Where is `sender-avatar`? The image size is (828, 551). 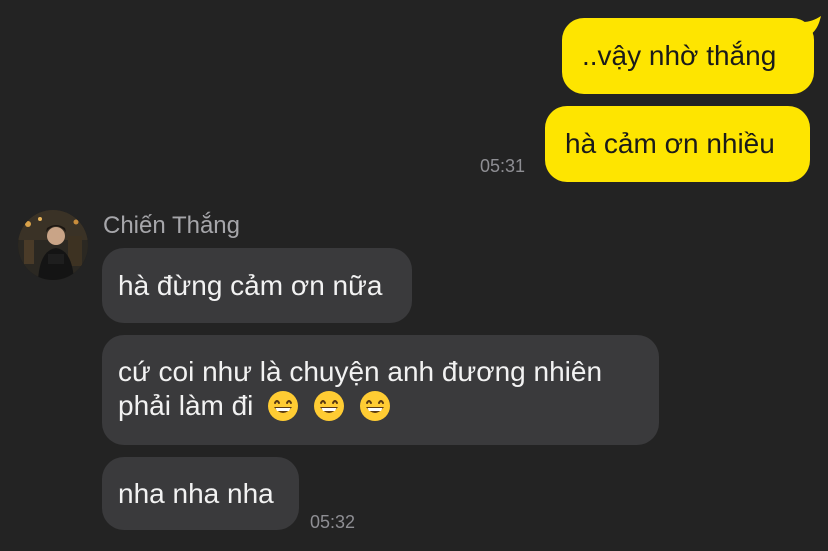
sender-avatar is located at coordinates (53, 245).